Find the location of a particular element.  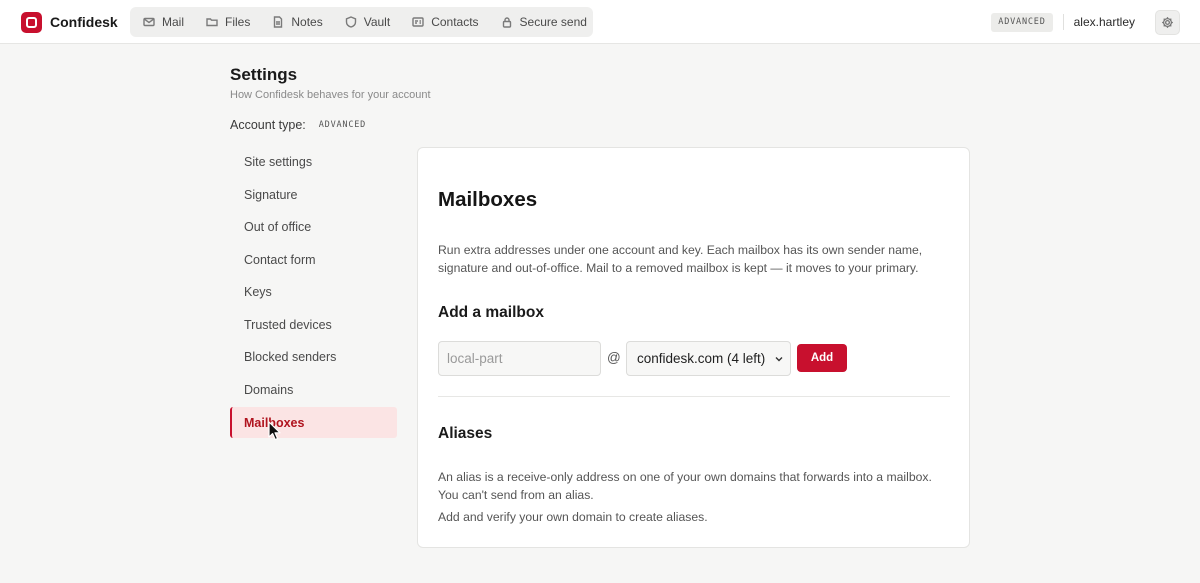

settings-button is located at coordinates (1167, 22).